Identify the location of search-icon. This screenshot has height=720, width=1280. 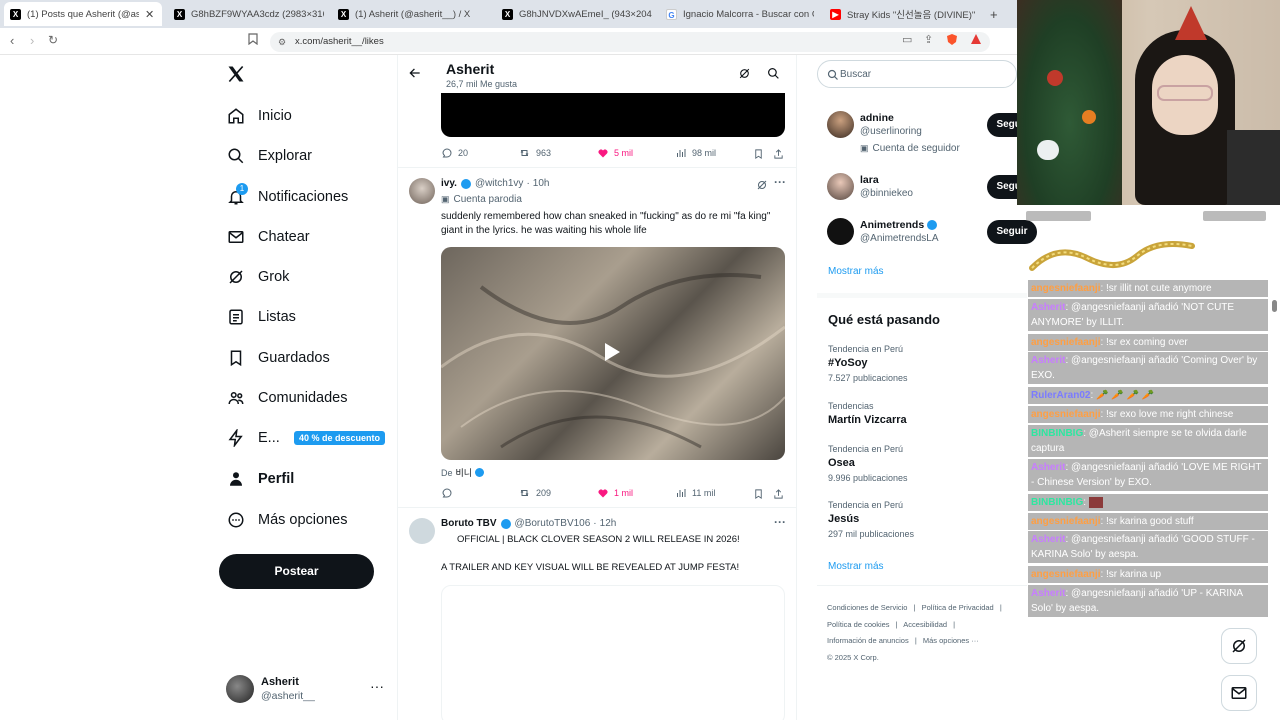
(773, 76).